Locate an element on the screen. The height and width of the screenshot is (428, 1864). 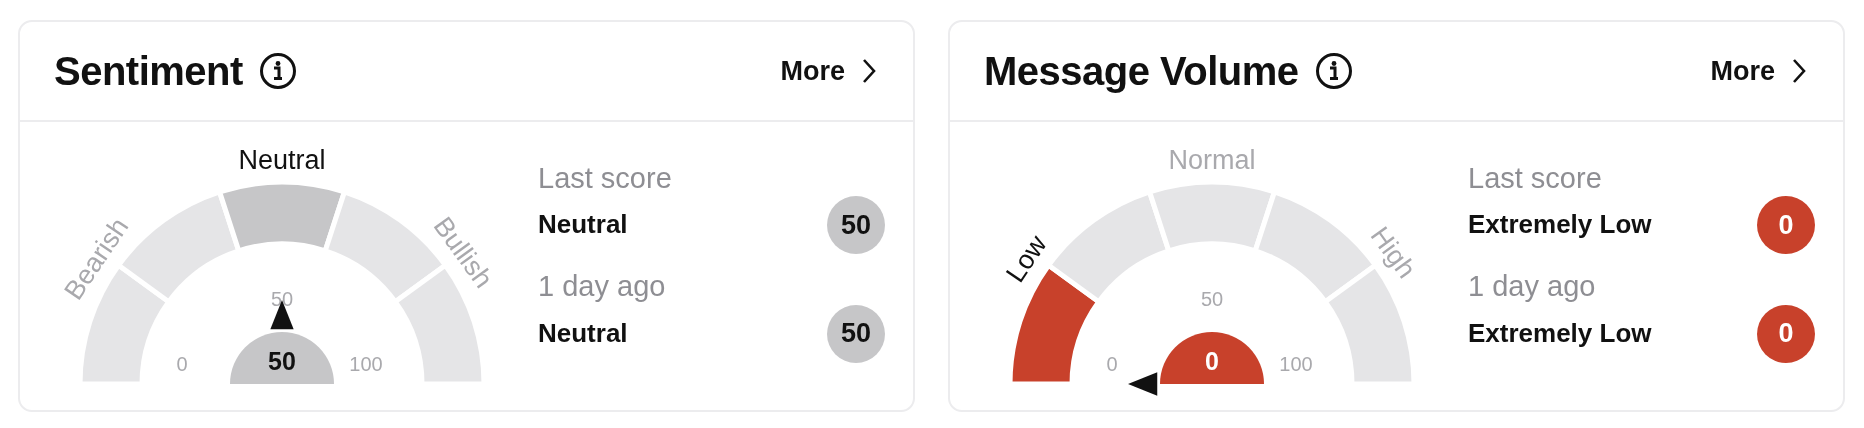
gauge-zone-label: Neutral is located at coordinates (282, 160).